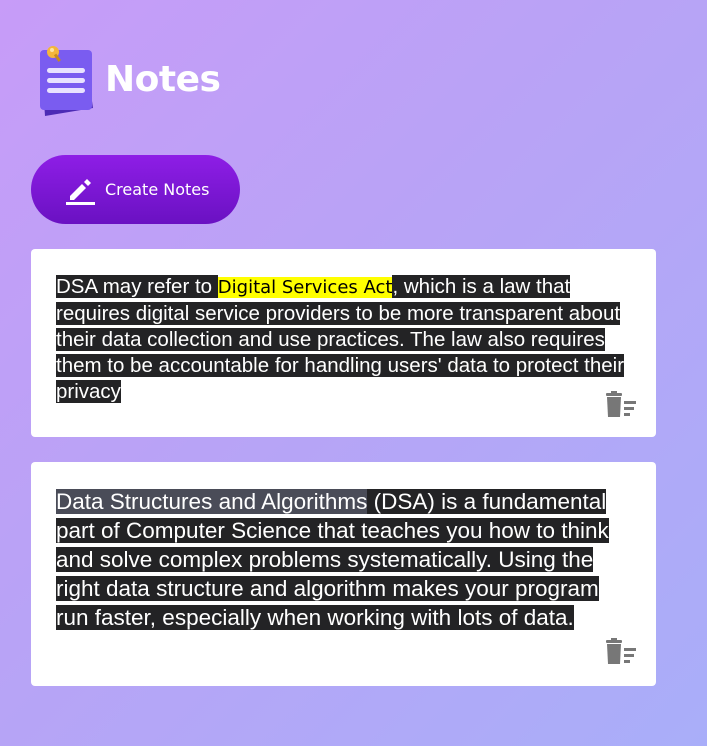 The width and height of the screenshot is (707, 746). What do you see at coordinates (157, 189) in the screenshot?
I see `create-notes-label: Create Notes` at bounding box center [157, 189].